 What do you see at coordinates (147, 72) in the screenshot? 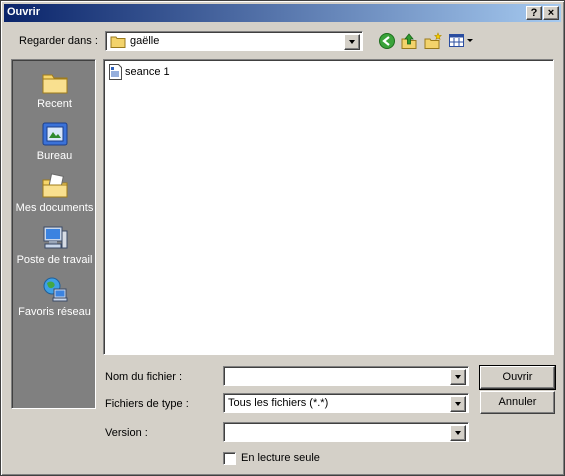
I see `file-name: seance 1` at bounding box center [147, 72].